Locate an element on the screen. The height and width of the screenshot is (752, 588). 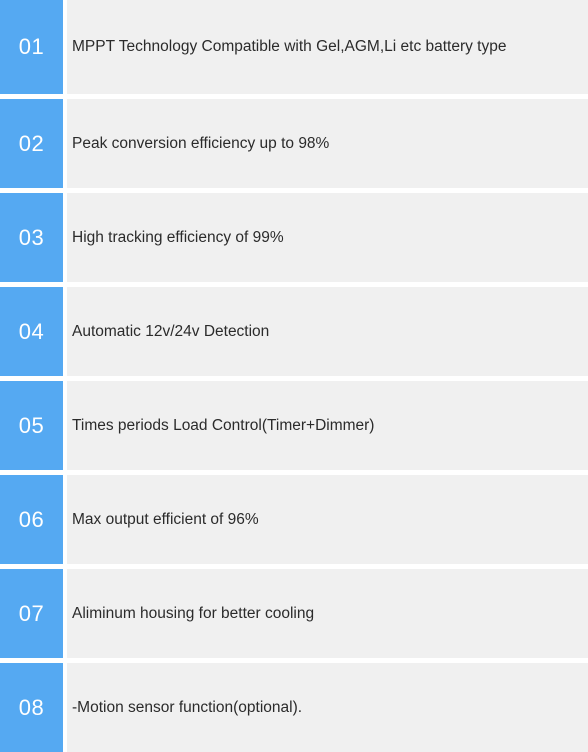
feature-text-panel: High tracking efficiency of 99% is located at coordinates (327, 237).